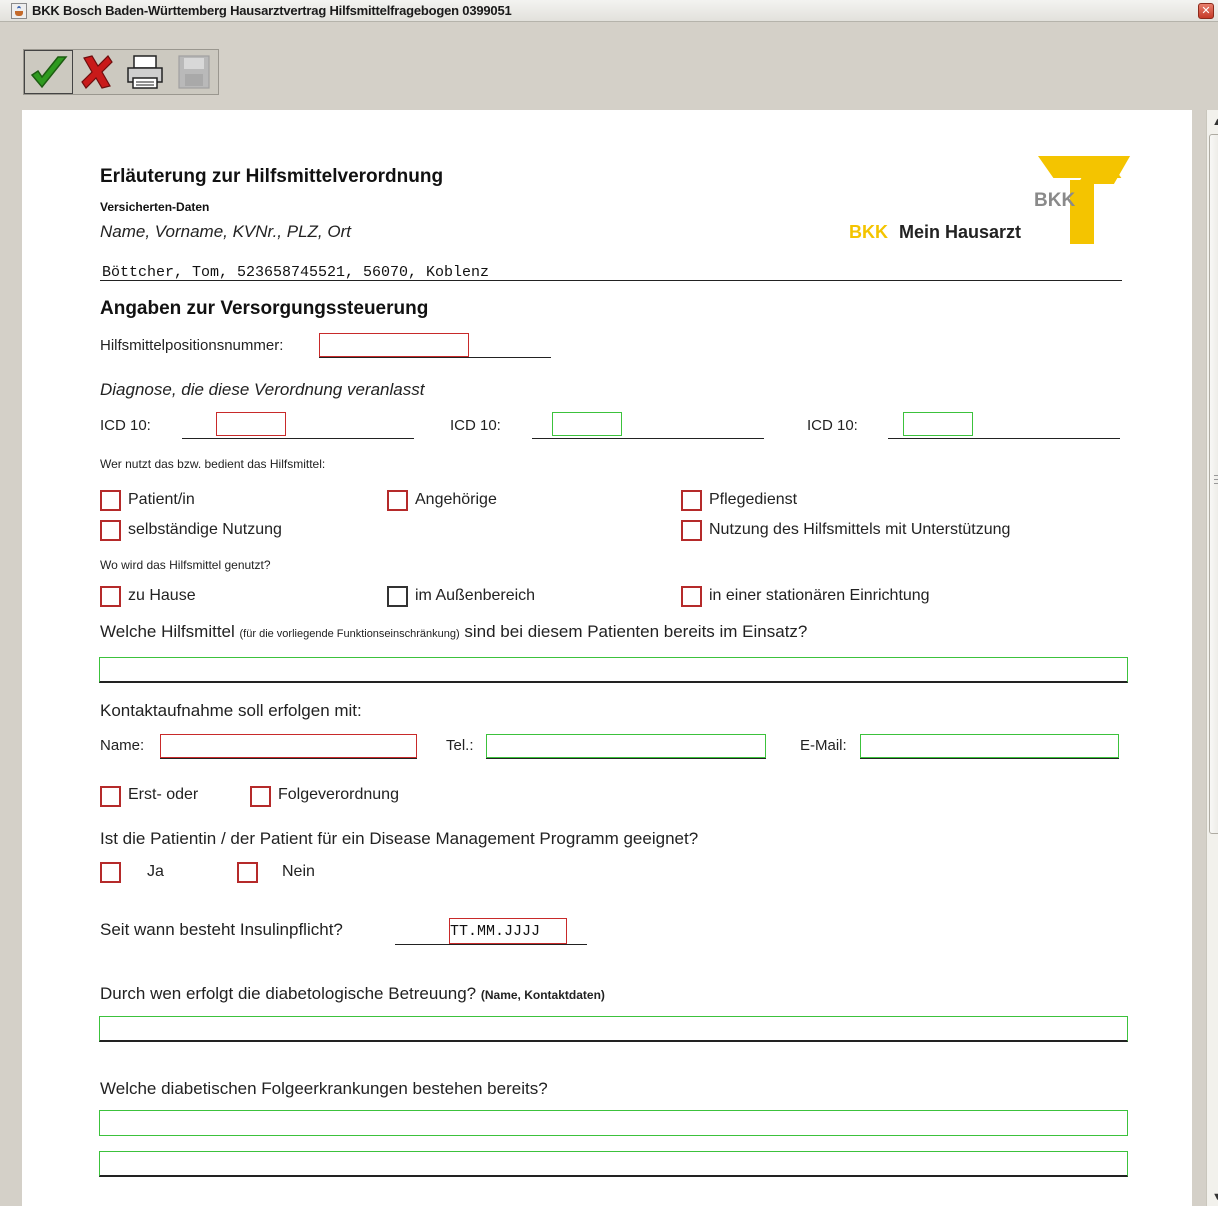 This screenshot has width=1218, height=1206. Describe the element at coordinates (260, 796) in the screenshot. I see `checkbox-follow-up-prescription` at that location.